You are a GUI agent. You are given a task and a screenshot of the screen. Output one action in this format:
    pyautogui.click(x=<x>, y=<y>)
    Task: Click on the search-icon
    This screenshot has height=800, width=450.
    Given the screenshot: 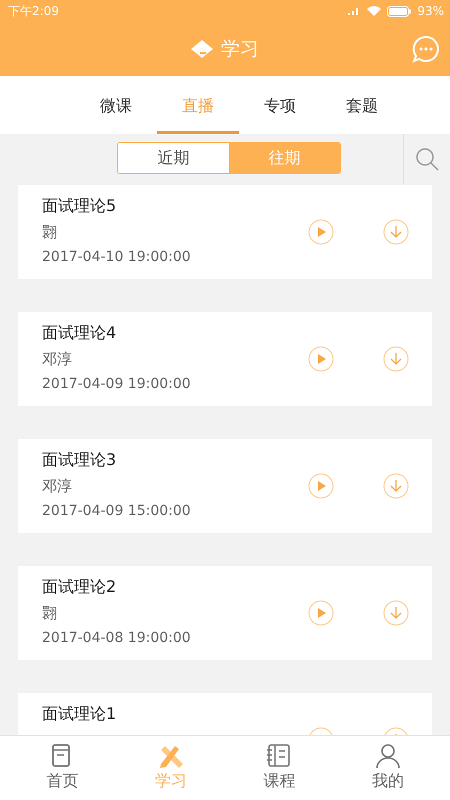 What is the action you would take?
    pyautogui.click(x=427, y=159)
    